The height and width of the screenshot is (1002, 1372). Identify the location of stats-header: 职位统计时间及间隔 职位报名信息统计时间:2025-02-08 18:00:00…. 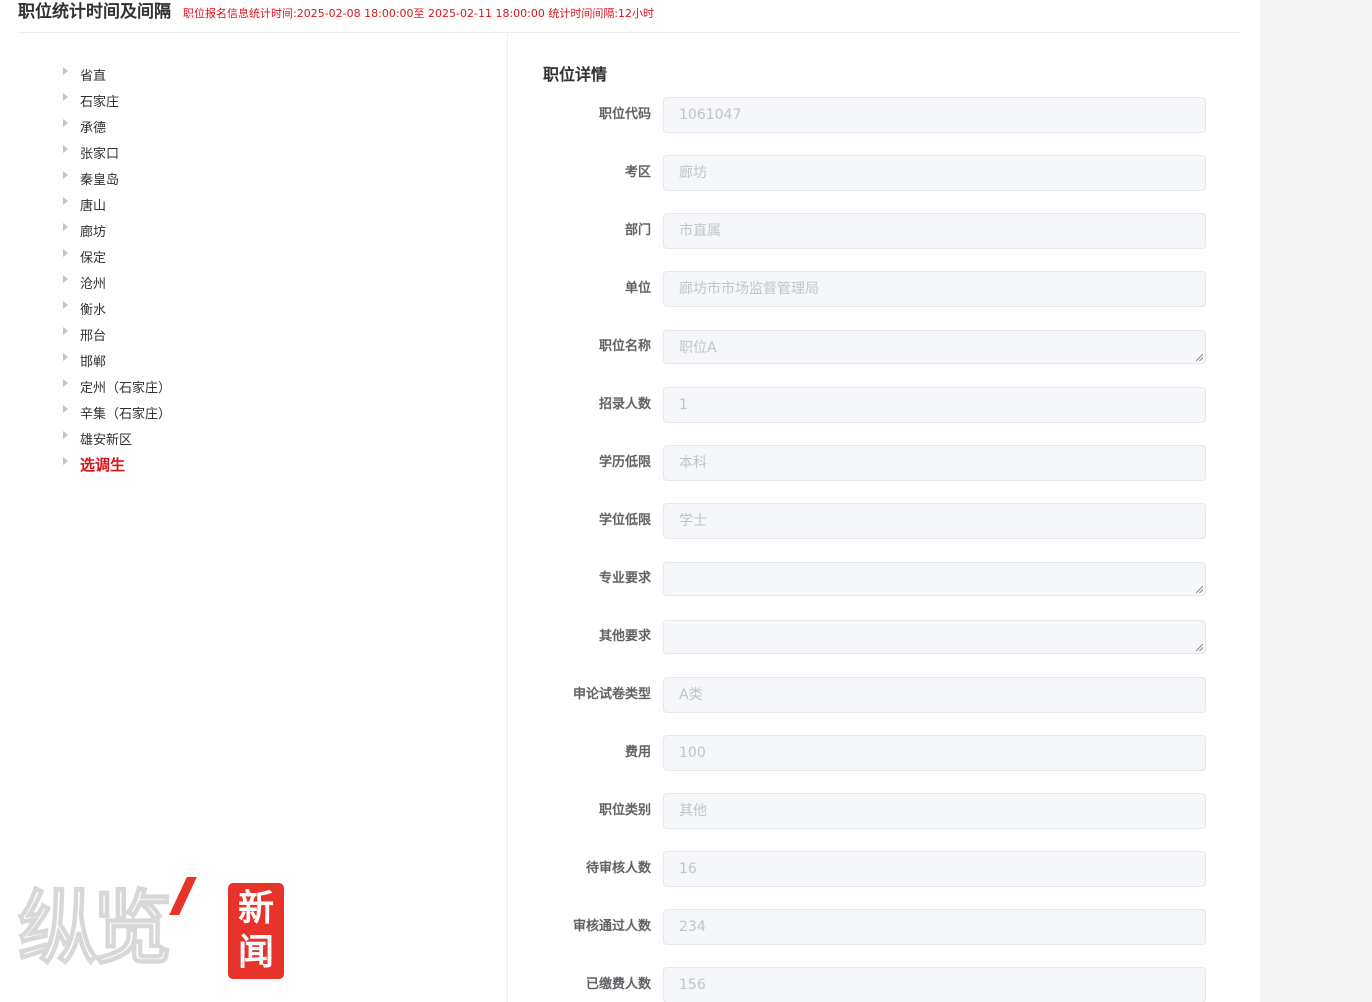
(336, 15).